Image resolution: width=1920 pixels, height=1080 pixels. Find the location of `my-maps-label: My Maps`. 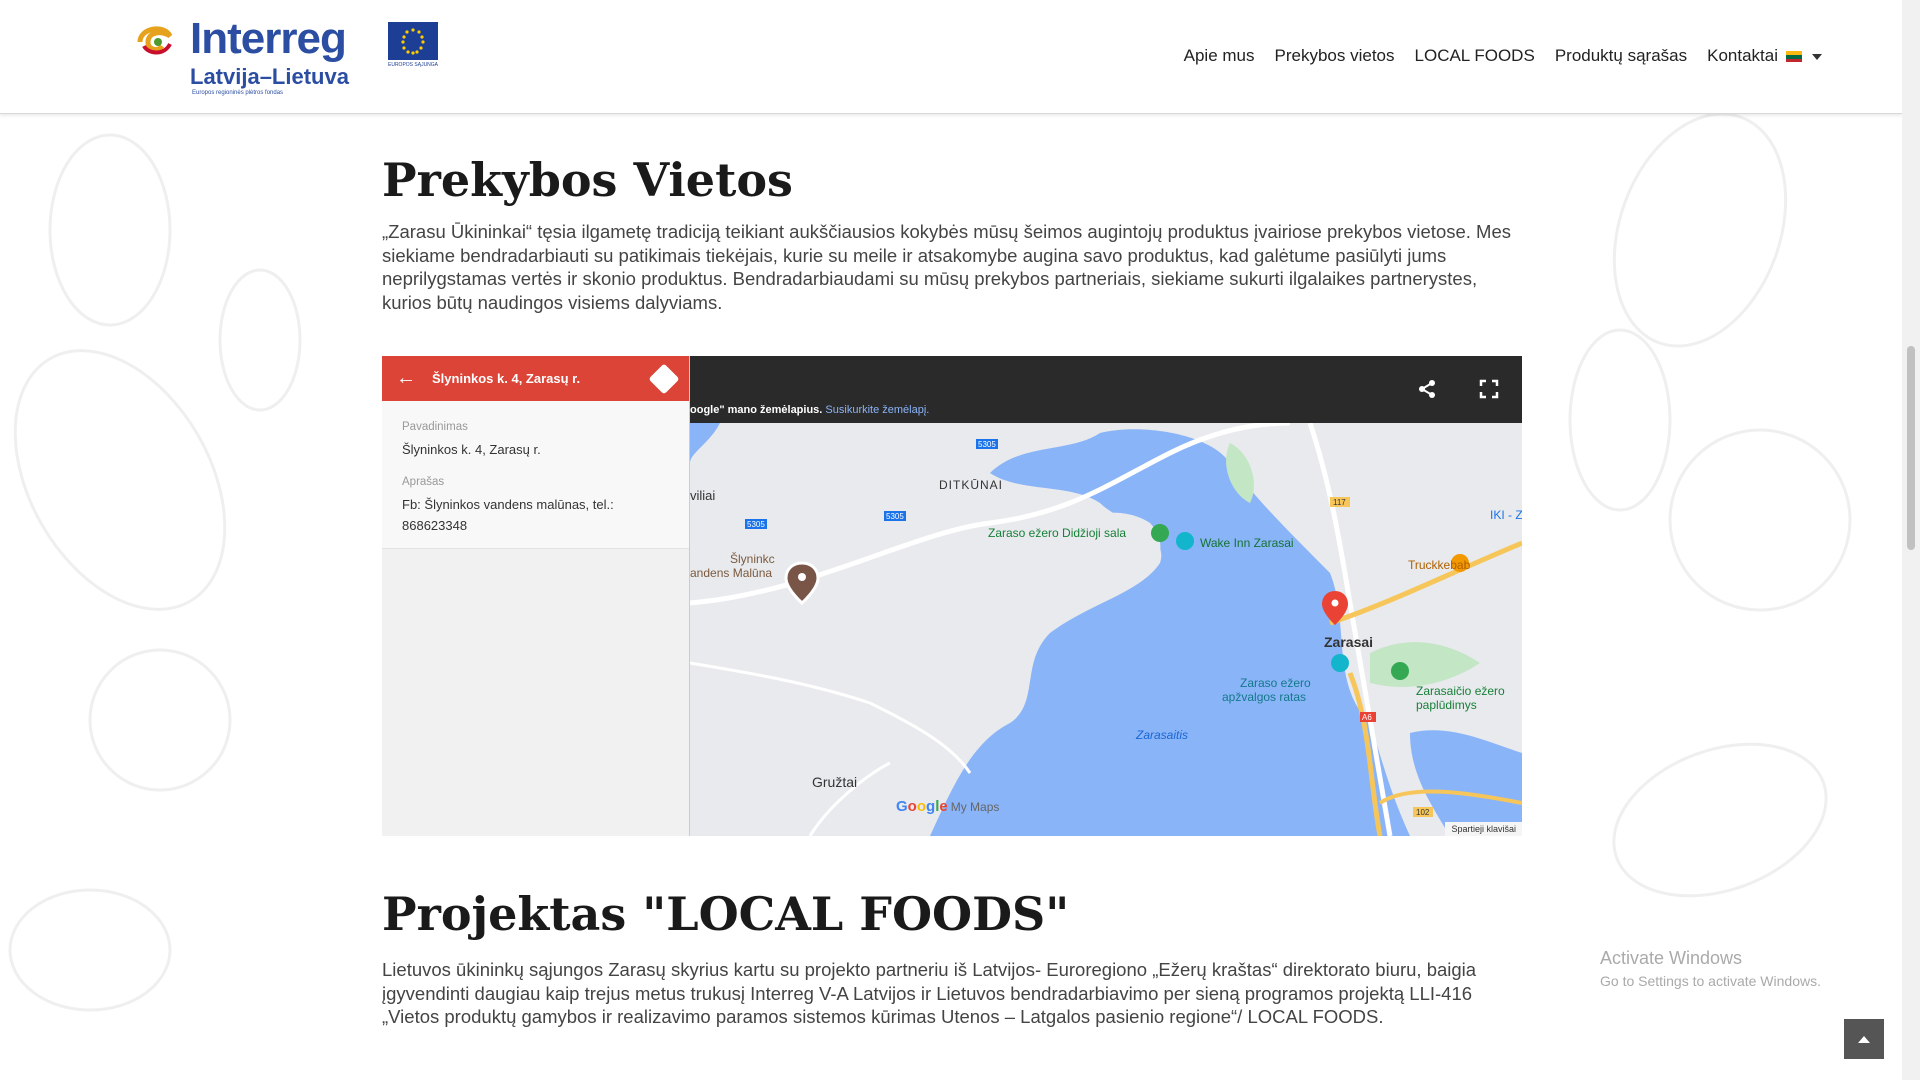

my-maps-label: My Maps is located at coordinates (975, 807).